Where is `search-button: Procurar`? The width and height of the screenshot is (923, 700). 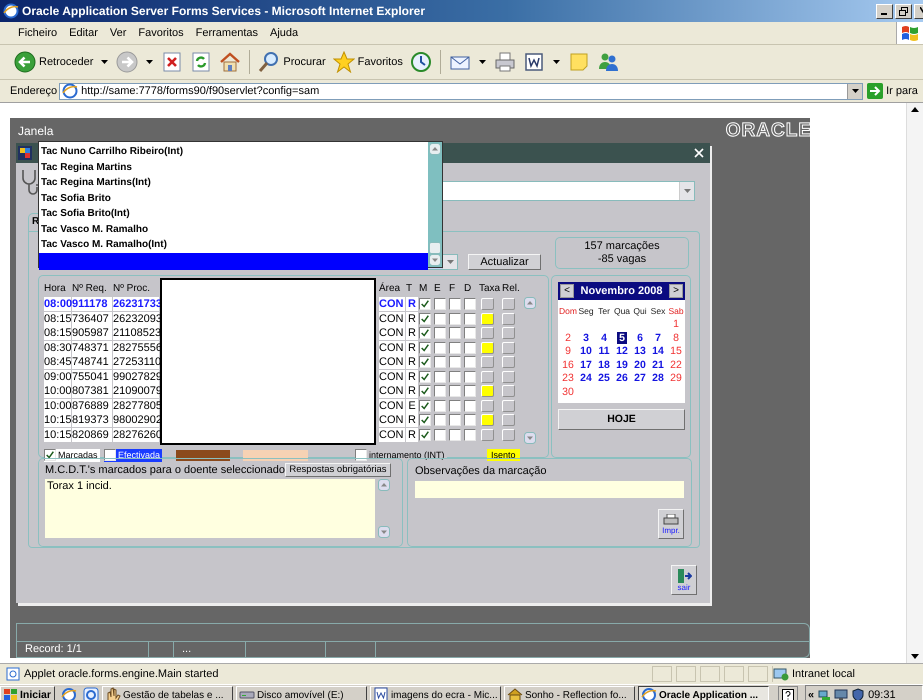
search-button: Procurar is located at coordinates (292, 62).